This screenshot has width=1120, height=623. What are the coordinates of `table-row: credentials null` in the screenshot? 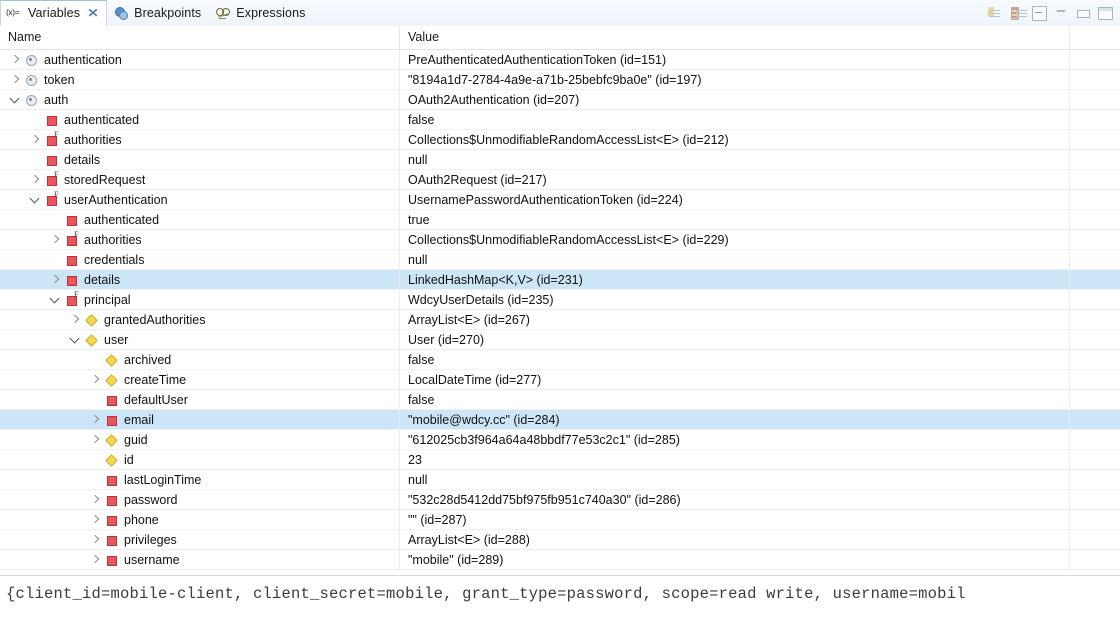 It's located at (560, 260).